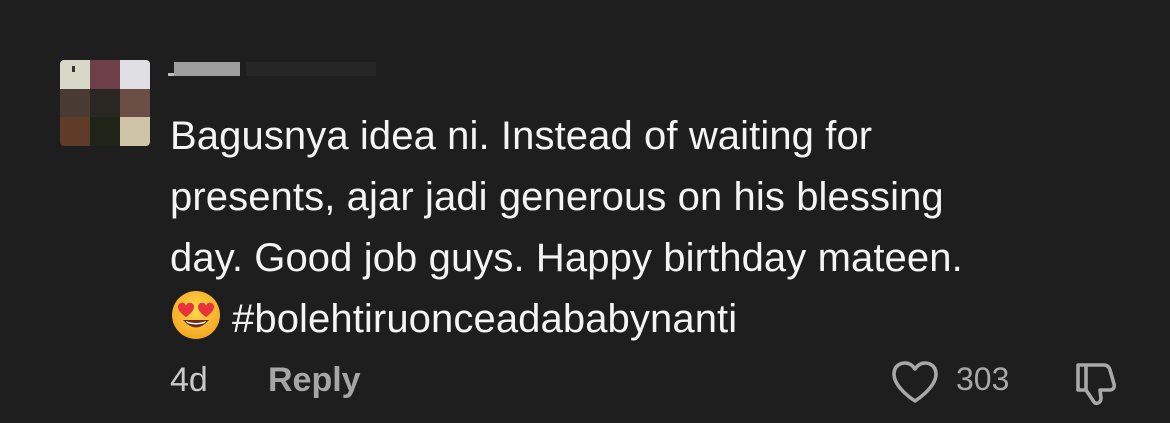 This screenshot has width=1170, height=423. I want to click on dislike-button, so click(1096, 382).